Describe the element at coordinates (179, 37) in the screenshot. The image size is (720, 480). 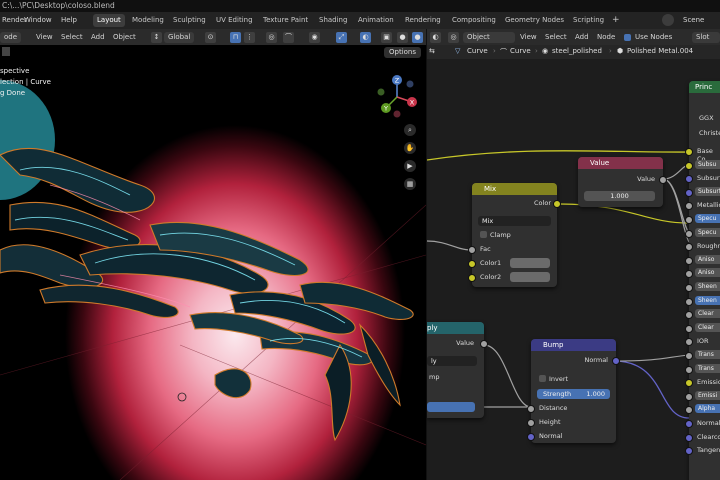
I see `transform-orientation-dropdown: Global` at that location.